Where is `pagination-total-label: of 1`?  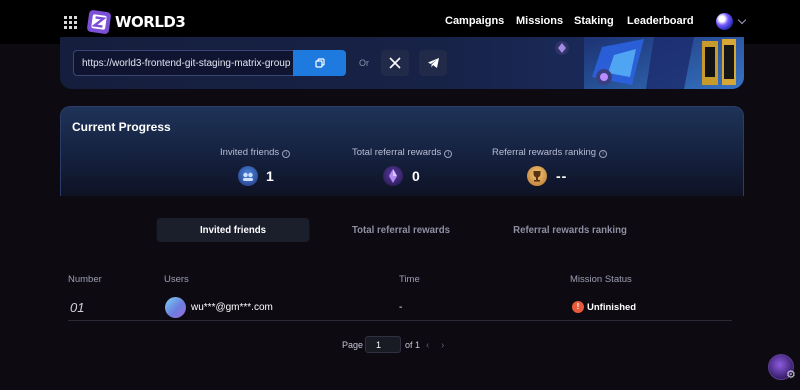 pagination-total-label: of 1 is located at coordinates (413, 345).